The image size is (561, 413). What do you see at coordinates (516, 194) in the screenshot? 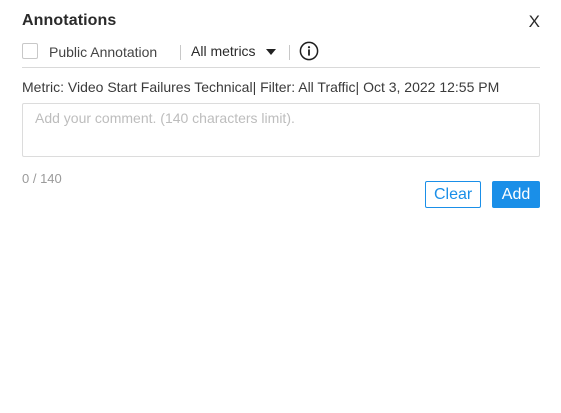
I see `add-button: Add` at bounding box center [516, 194].